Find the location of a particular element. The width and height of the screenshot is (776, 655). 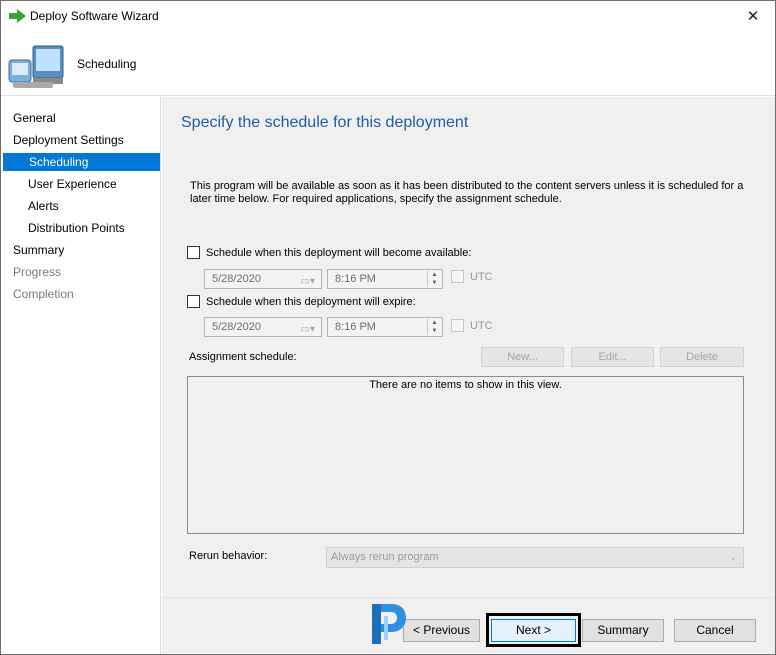

expire-utc-checkbox is located at coordinates (457, 325).